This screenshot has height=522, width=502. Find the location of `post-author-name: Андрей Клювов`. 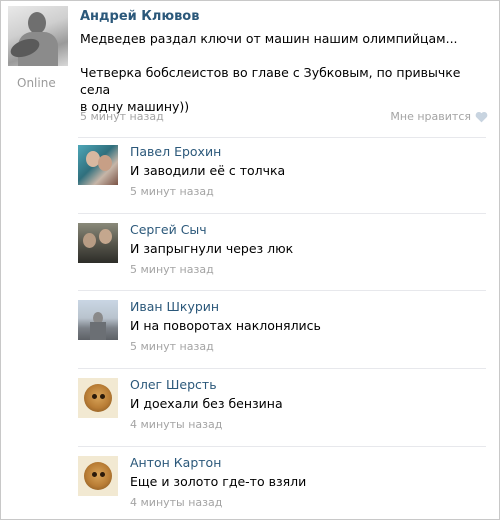

post-author-name: Андрей Клювов is located at coordinates (139, 16).